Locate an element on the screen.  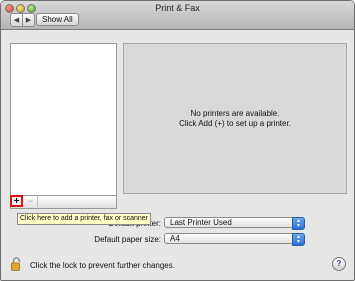
default-paper-label: Default paper size: is located at coordinates (127, 239).